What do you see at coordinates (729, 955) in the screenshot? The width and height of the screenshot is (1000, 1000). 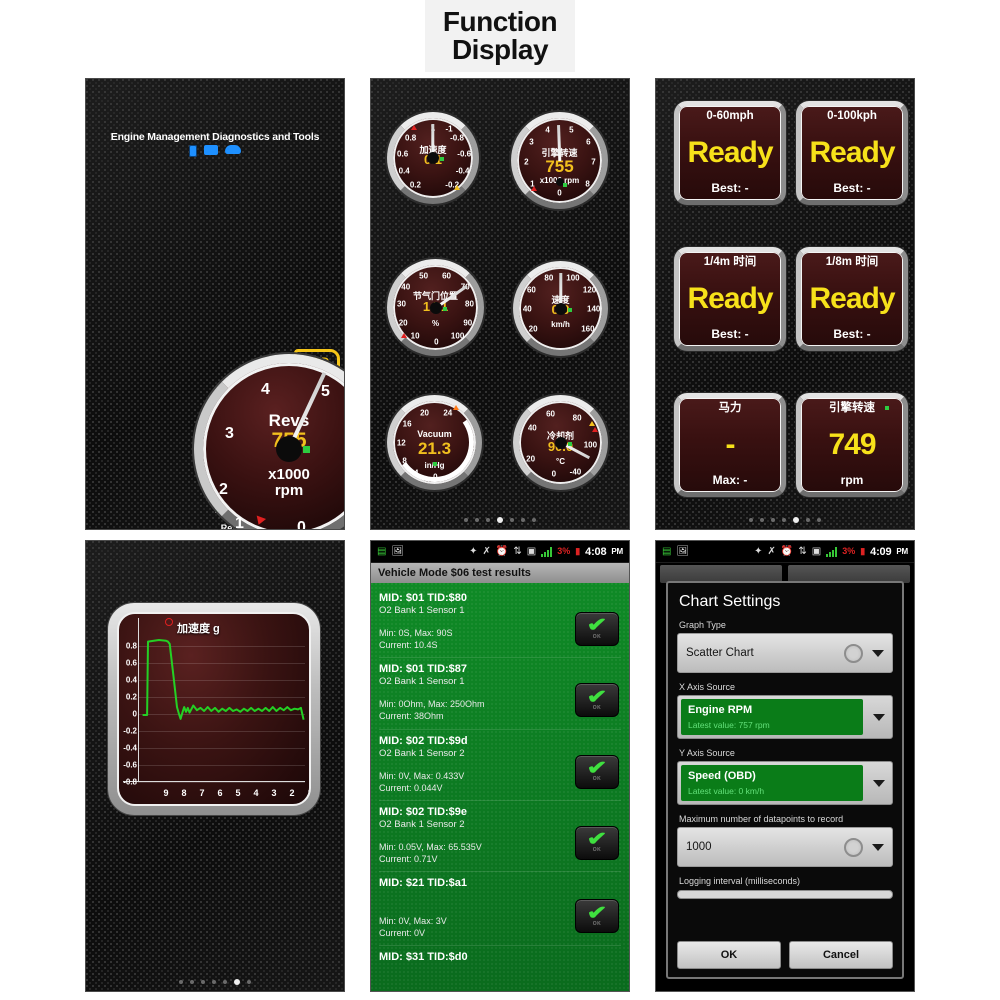 I see `ok-button: OK` at bounding box center [729, 955].